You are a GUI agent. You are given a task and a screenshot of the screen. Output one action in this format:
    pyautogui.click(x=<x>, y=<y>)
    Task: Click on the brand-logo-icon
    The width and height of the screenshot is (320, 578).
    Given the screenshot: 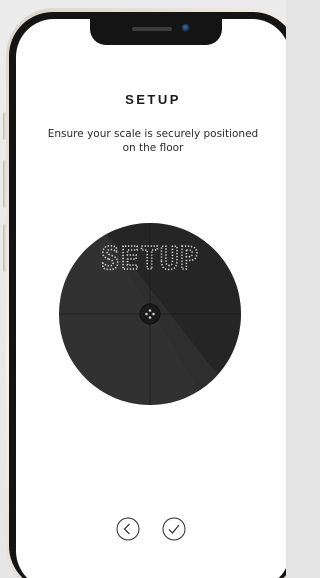 What is the action you would take?
    pyautogui.click(x=150, y=314)
    